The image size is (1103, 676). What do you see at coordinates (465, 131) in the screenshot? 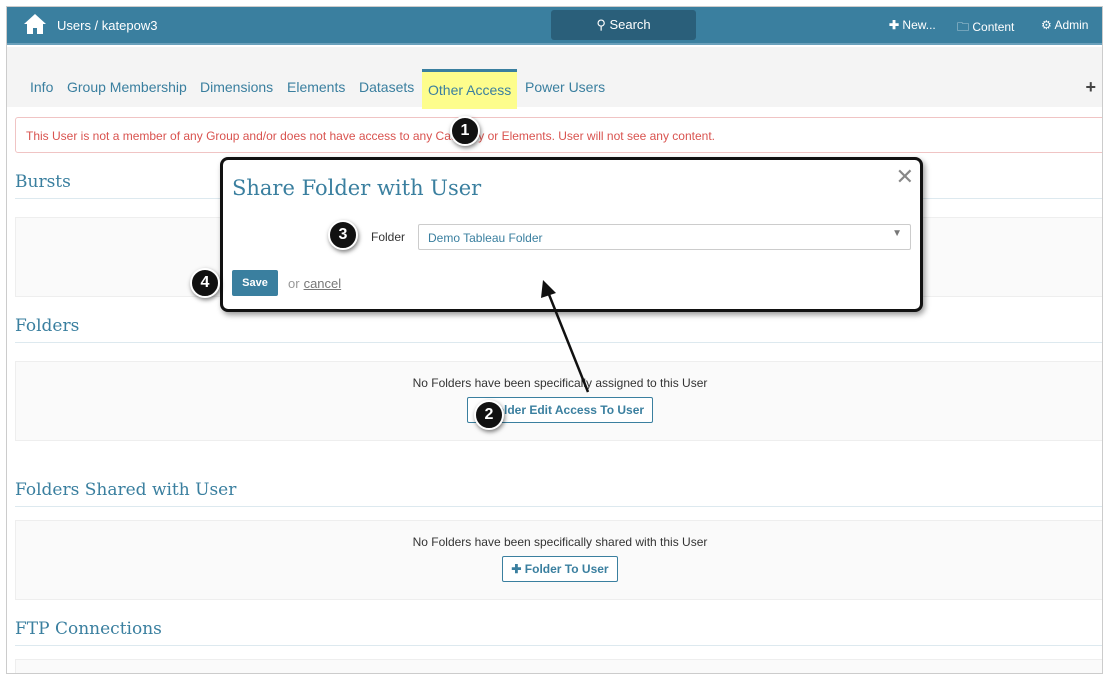
I see `step-badge-1: 1` at bounding box center [465, 131].